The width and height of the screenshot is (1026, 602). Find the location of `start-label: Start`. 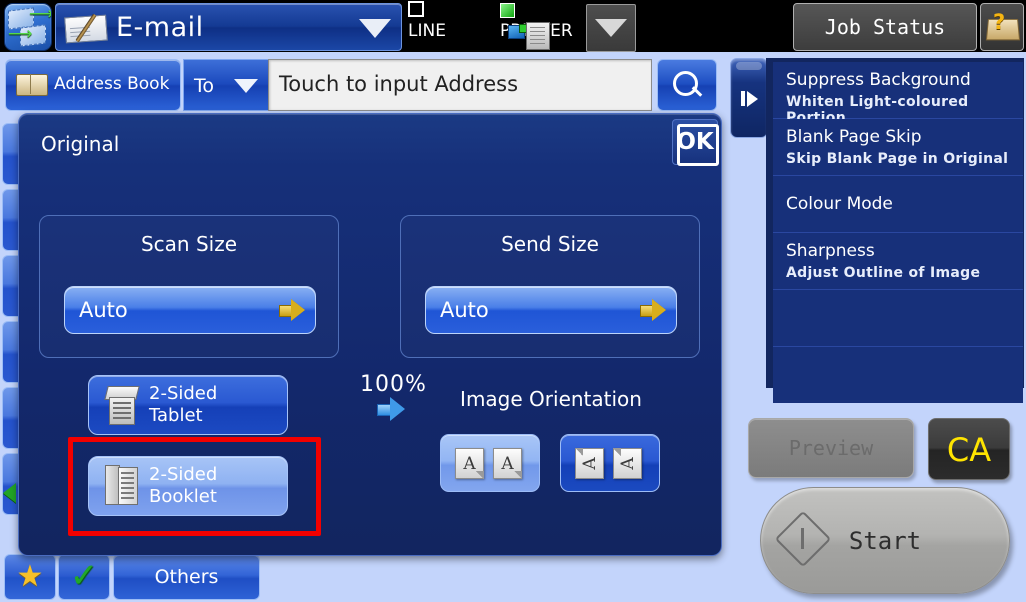

start-label: Start is located at coordinates (885, 541).